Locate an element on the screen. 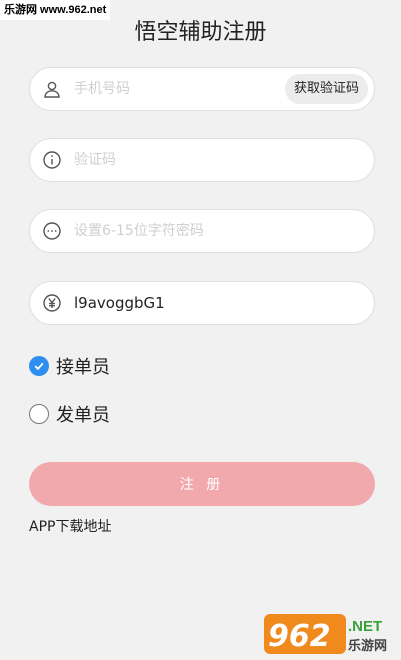 The height and width of the screenshot is (660, 401). password-field is located at coordinates (202, 231).